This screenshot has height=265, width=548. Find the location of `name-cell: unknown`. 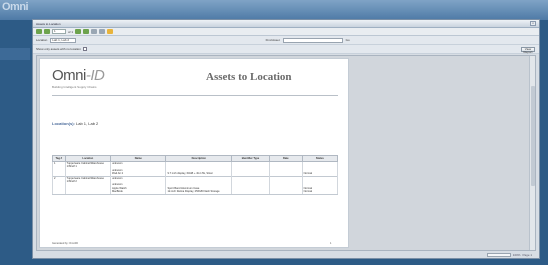

name-cell: unknown is located at coordinates (138, 164).